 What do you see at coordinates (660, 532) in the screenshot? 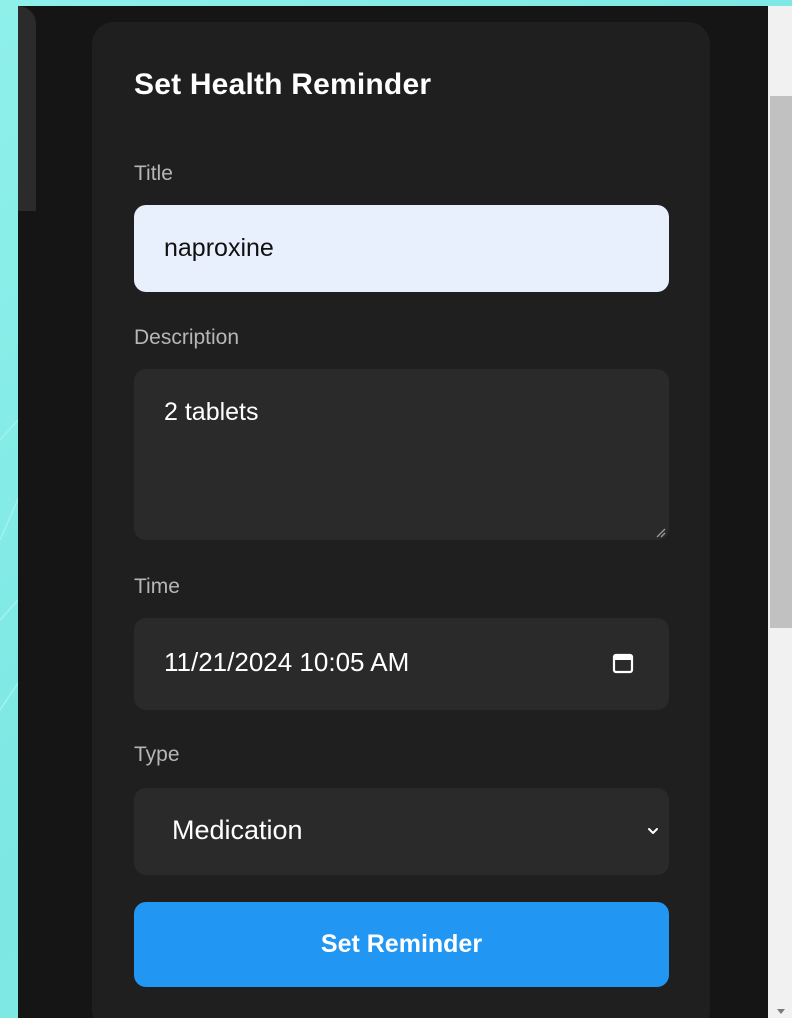
I see `resize-grip-icon` at bounding box center [660, 532].